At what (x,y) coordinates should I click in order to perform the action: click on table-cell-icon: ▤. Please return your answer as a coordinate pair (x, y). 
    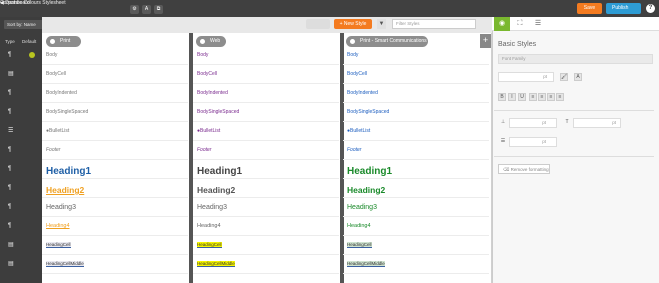
    Looking at the image, I should click on (11, 245).